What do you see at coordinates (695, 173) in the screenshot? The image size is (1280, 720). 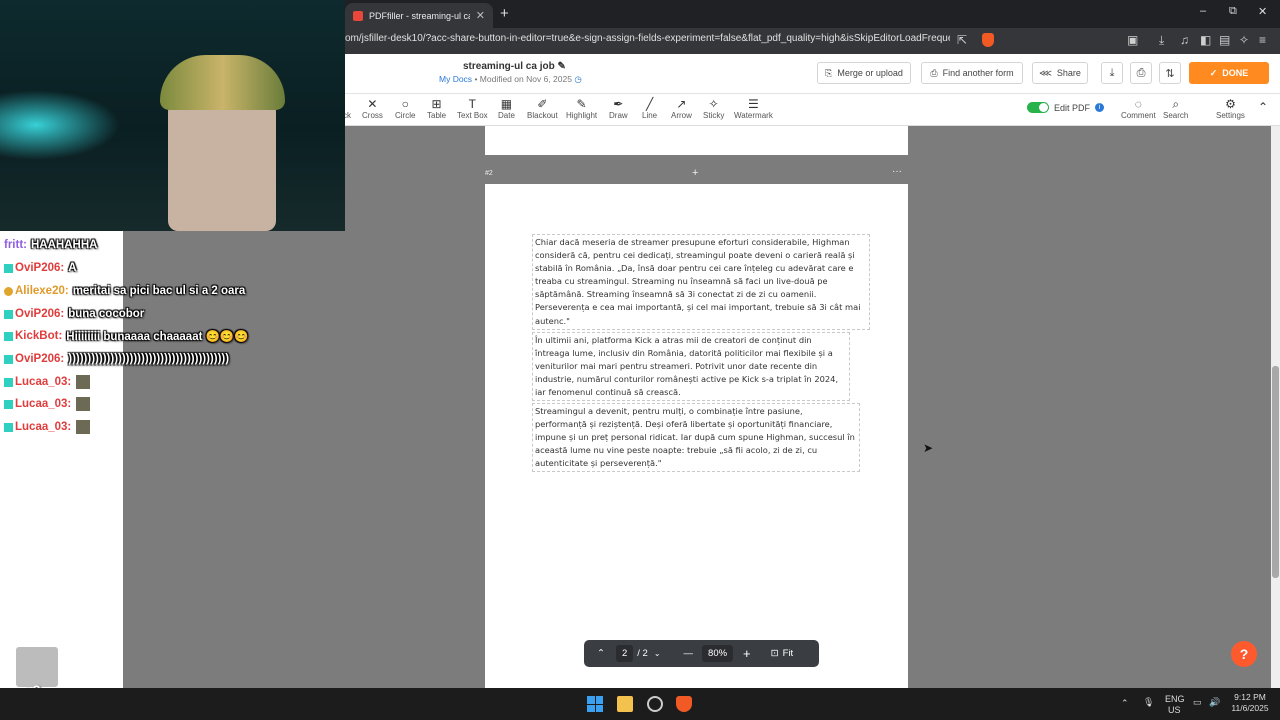 I see `add-page-button: +` at bounding box center [695, 173].